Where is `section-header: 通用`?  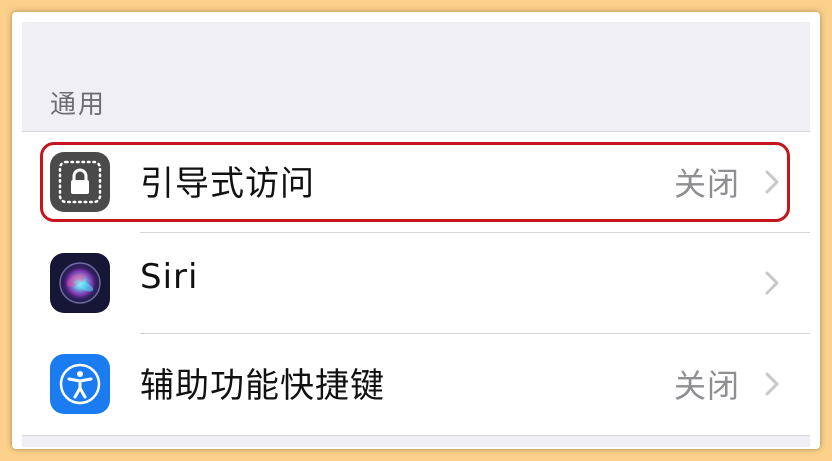 section-header: 通用 is located at coordinates (78, 105).